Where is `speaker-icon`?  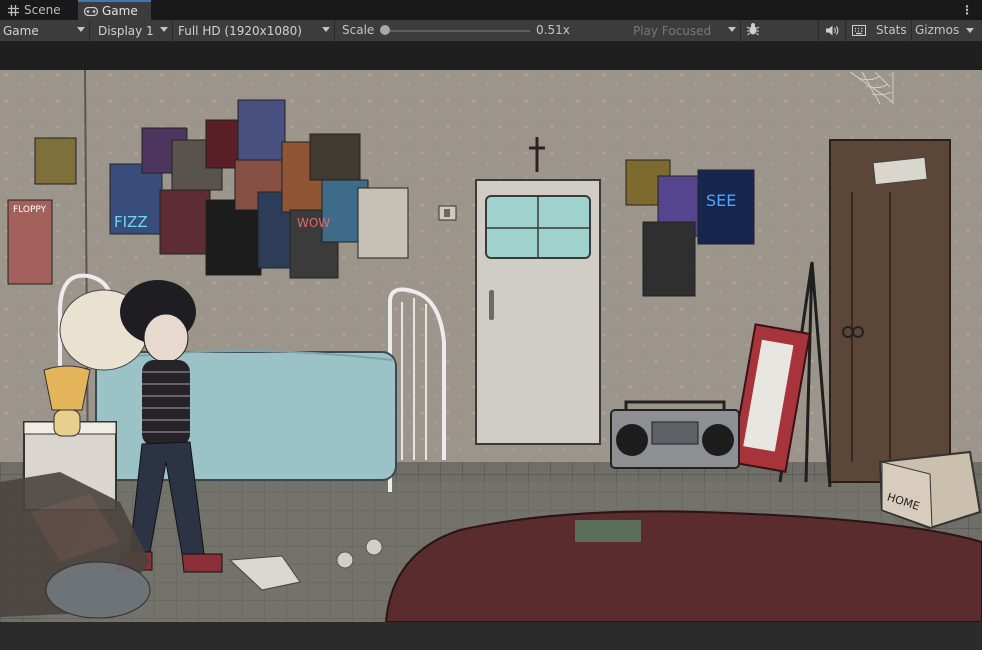 speaker-icon is located at coordinates (832, 30).